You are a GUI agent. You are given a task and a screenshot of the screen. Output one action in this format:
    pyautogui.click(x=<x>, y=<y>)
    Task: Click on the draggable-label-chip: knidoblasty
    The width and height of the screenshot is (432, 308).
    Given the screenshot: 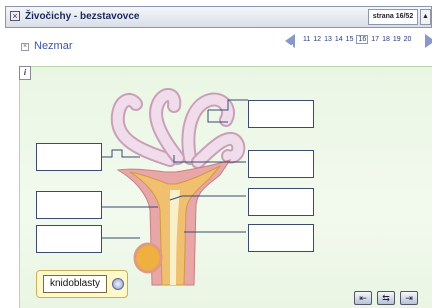 What is the action you would take?
    pyautogui.click(x=82, y=284)
    